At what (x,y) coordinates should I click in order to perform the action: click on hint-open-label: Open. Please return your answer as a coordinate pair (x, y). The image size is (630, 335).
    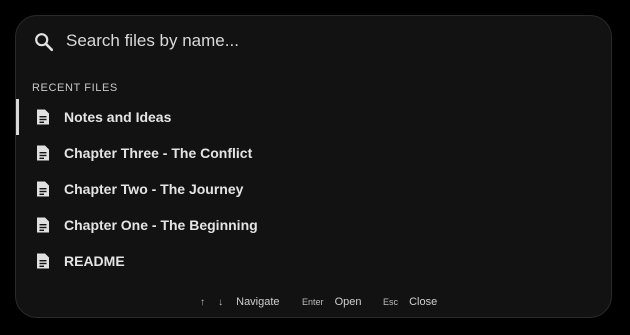
    Looking at the image, I should click on (348, 302).